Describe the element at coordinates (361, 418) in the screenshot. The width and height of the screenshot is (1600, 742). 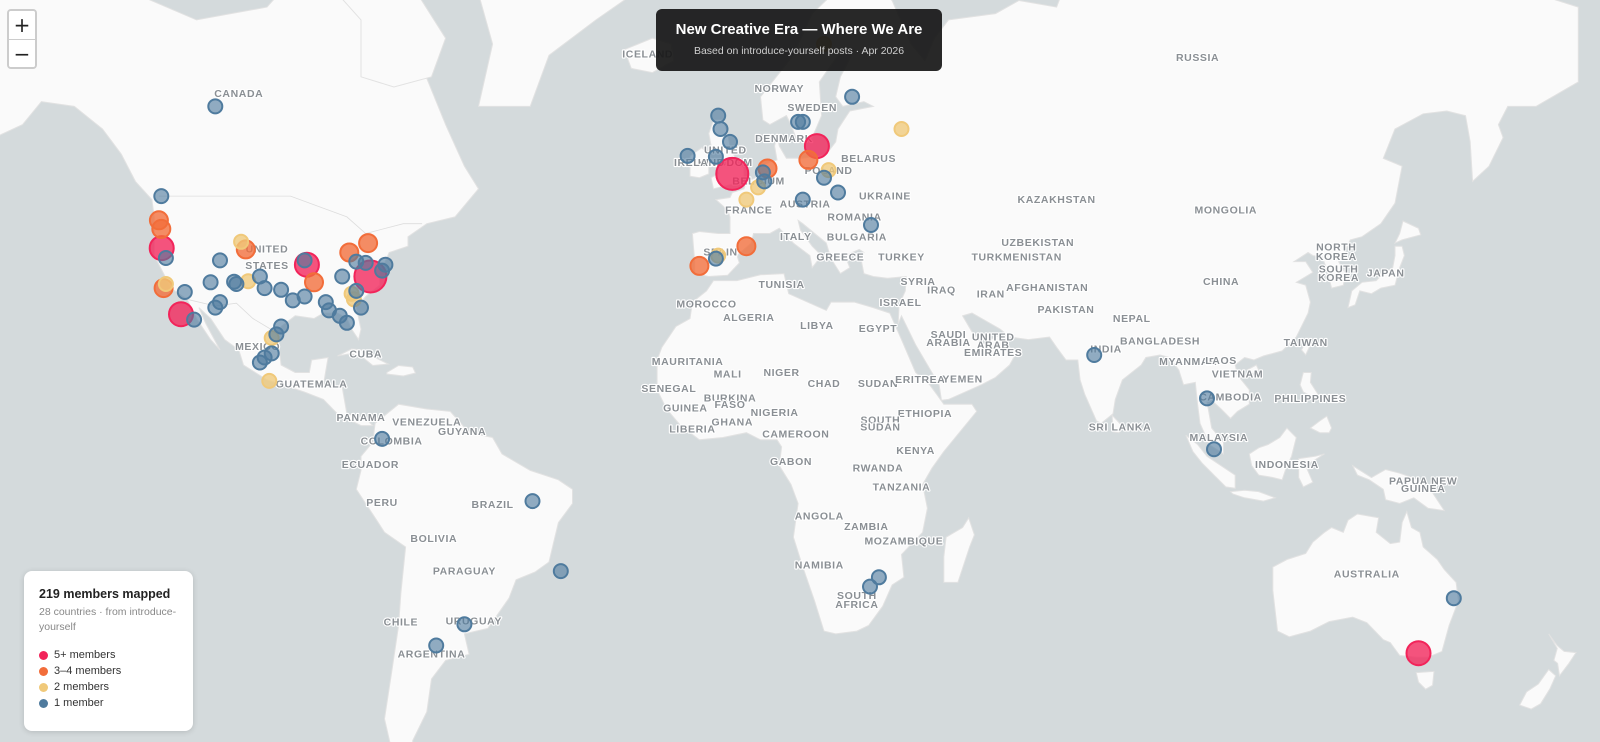
I see `country-label: PANAMA` at that location.